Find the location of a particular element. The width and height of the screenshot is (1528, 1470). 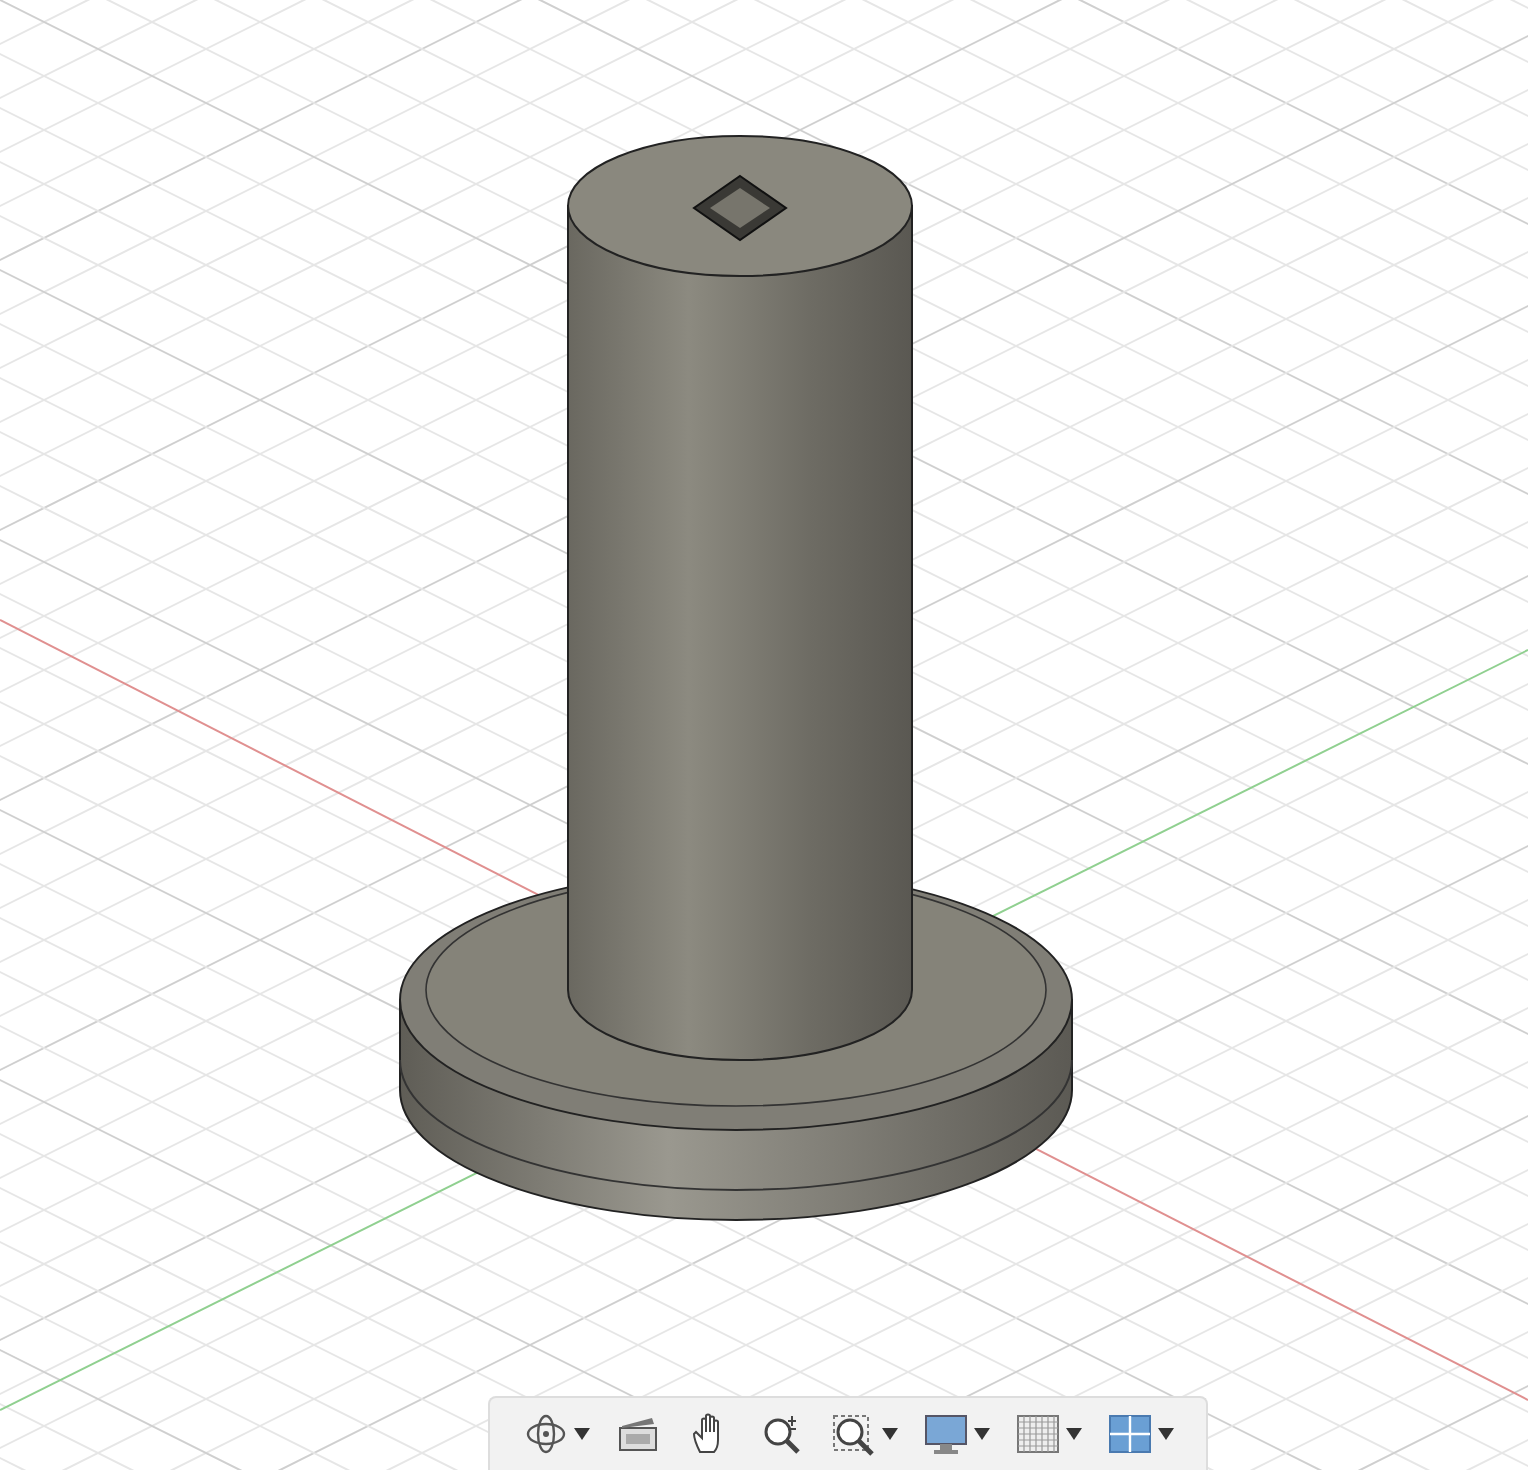

viewports-icon is located at coordinates (1130, 1434).